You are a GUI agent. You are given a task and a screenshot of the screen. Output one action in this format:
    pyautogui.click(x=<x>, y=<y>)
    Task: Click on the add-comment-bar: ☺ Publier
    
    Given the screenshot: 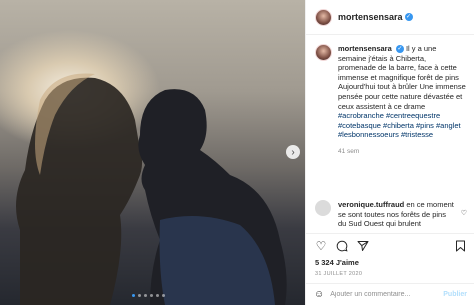 What is the action you would take?
    pyautogui.click(x=390, y=294)
    